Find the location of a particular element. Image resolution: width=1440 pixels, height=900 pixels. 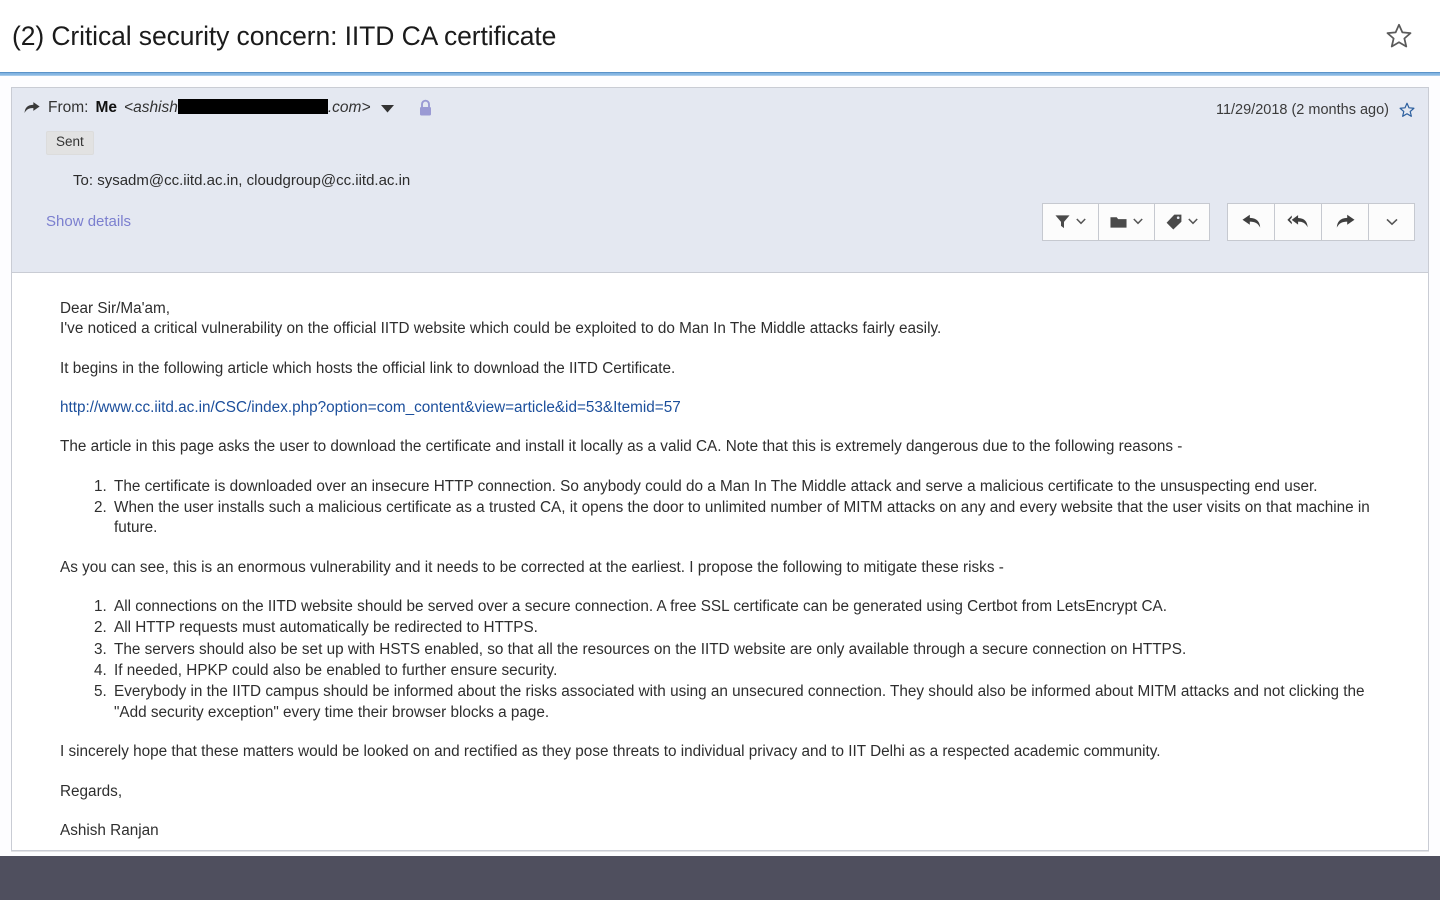

funnel-icon is located at coordinates (1062, 221).